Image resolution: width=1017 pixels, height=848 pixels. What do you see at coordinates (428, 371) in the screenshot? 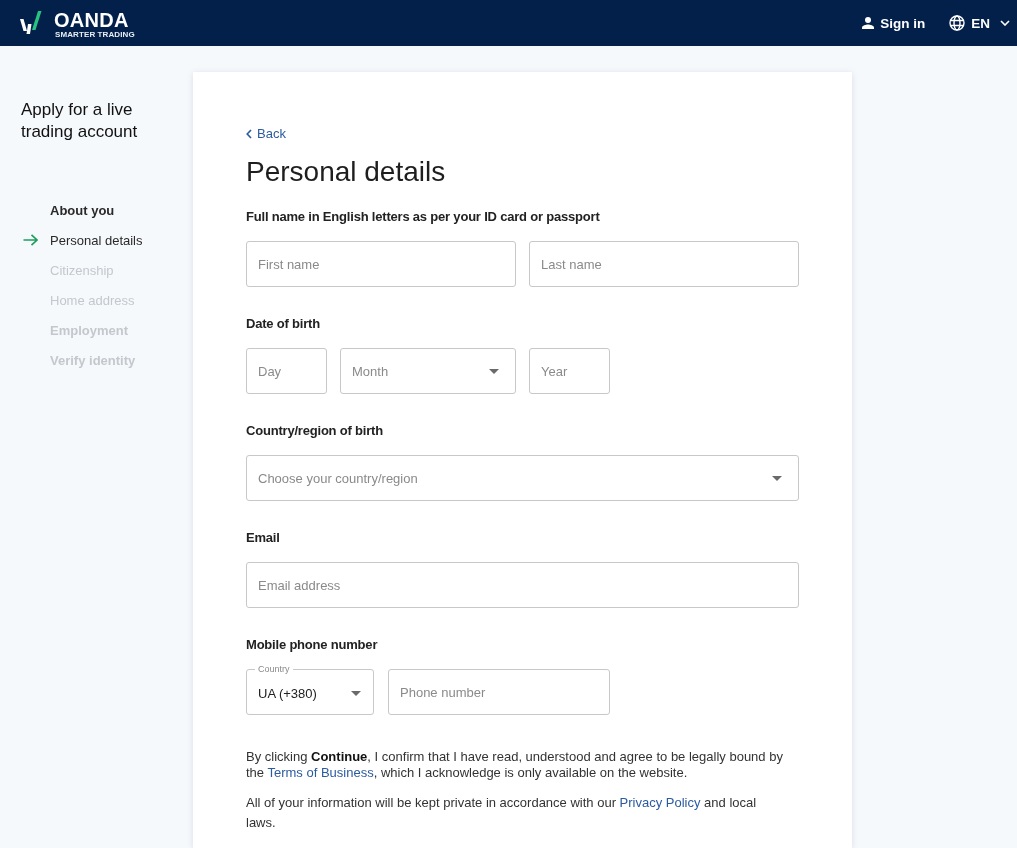
I see `dropdown-select: Month` at bounding box center [428, 371].